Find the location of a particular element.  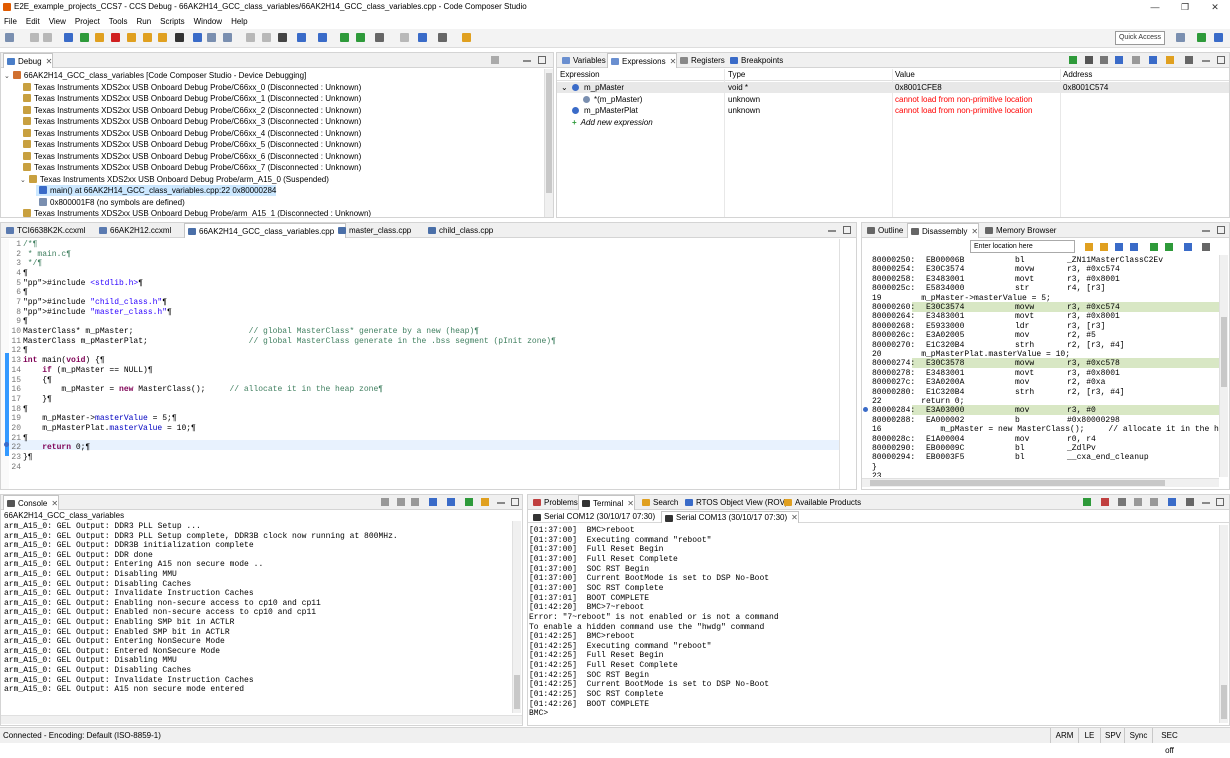

console-menu-icon is located at coordinates (485, 502).